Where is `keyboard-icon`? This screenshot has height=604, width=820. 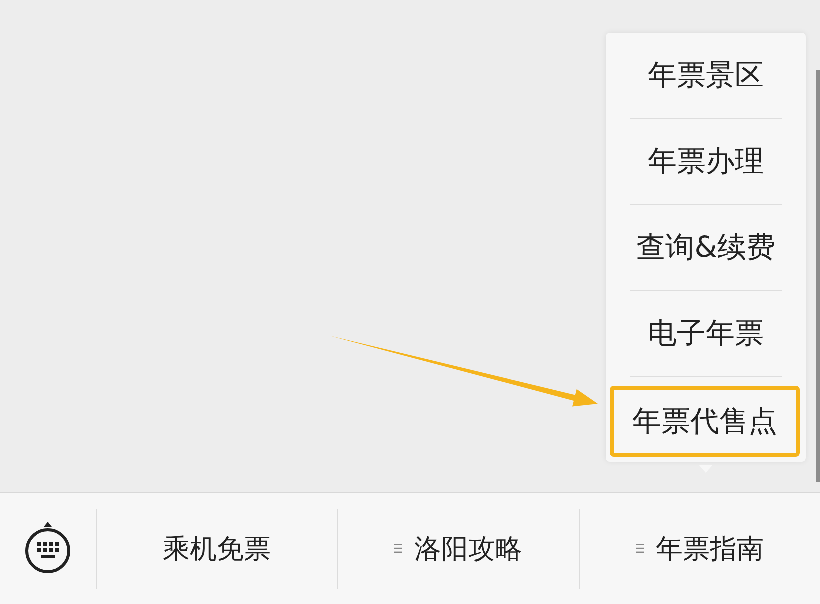
keyboard-icon is located at coordinates (48, 547).